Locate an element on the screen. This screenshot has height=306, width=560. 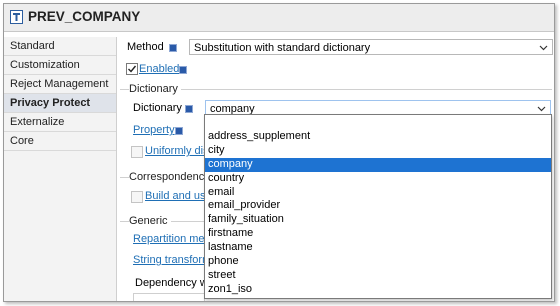
dropdown-option: country is located at coordinates (378, 179).